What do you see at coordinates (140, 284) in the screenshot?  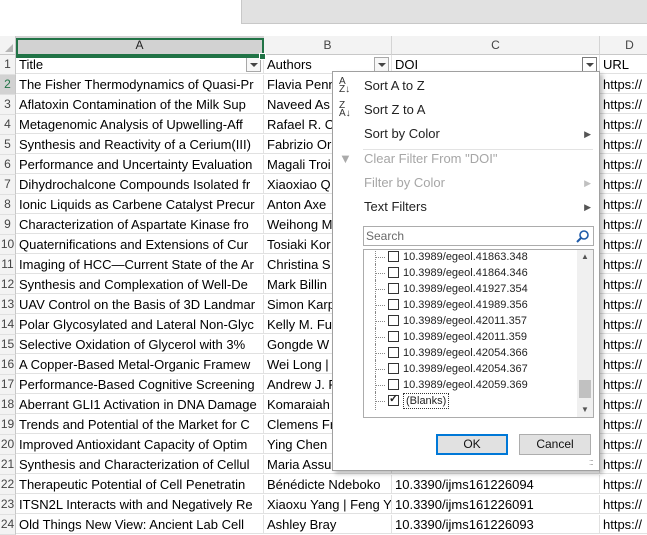 I see `table-cell: Synthesis and Complexation of Well-De` at bounding box center [140, 284].